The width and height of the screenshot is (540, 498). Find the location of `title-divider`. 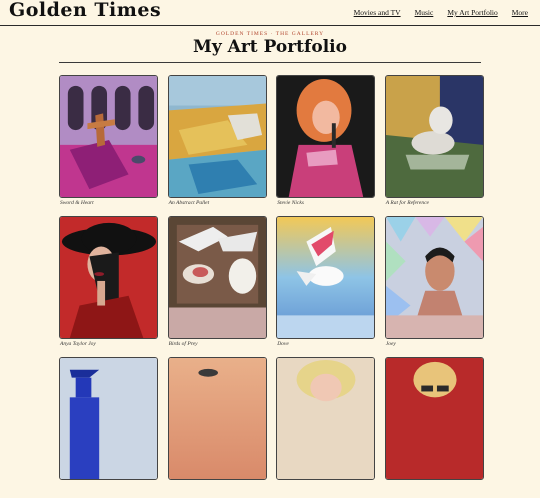

title-divider is located at coordinates (270, 62).